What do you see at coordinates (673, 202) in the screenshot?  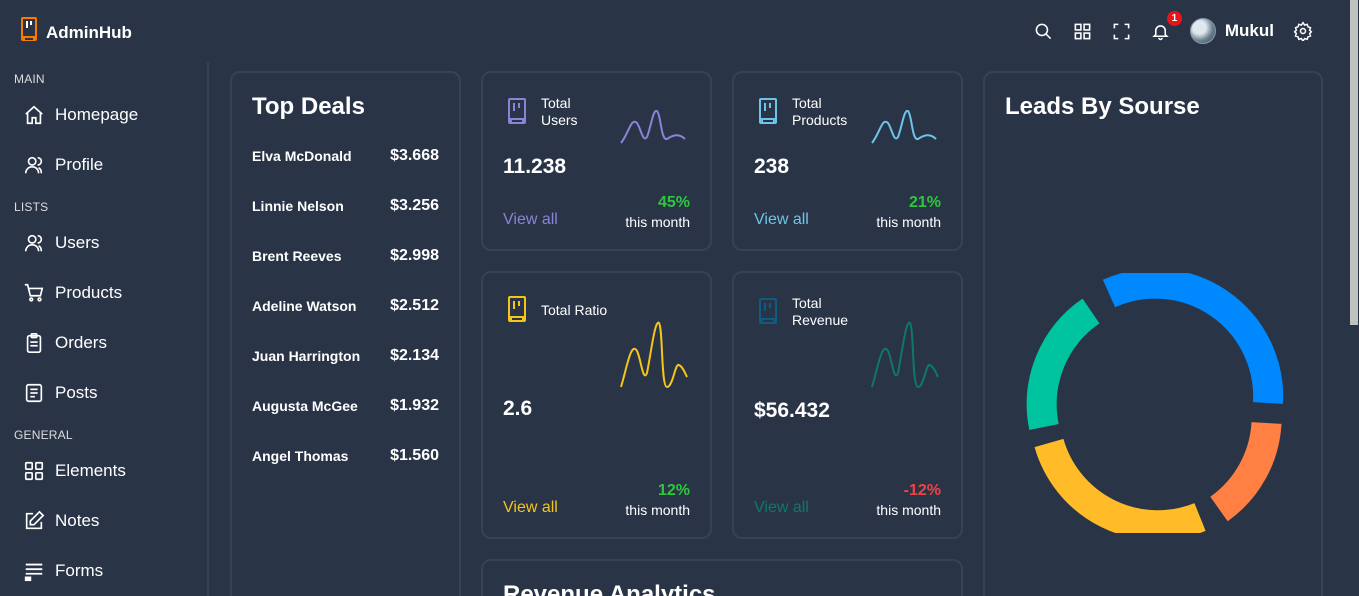 I see `stat-percent: 45%` at bounding box center [673, 202].